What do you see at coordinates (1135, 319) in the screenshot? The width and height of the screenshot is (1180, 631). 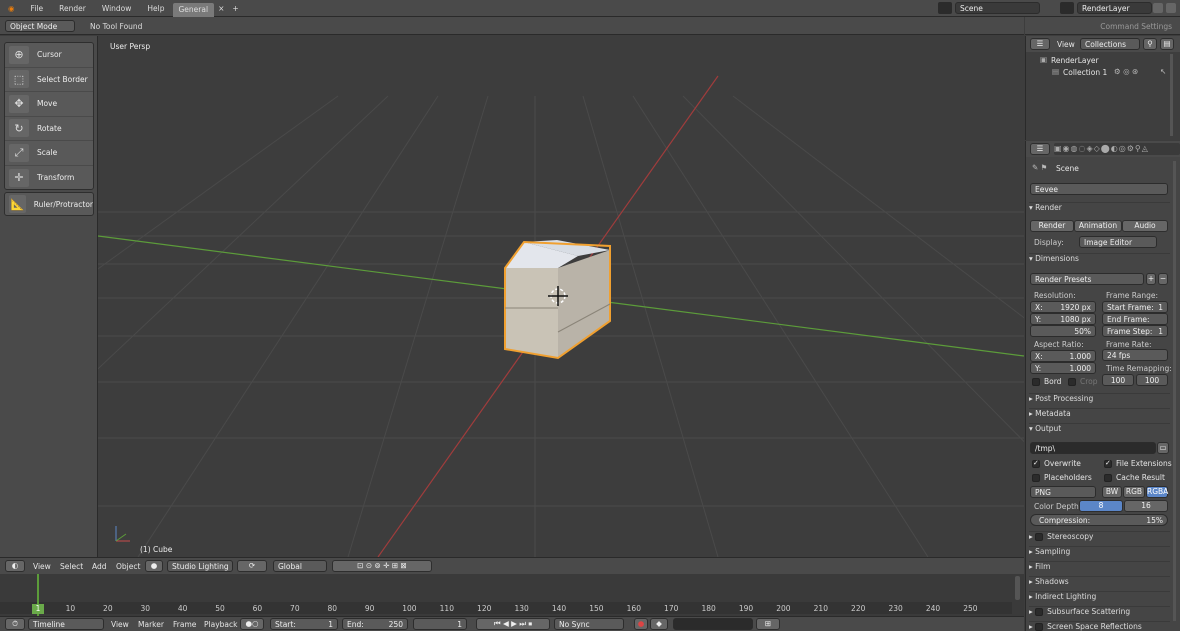 I see `end-frame-prop: End Frame:250` at bounding box center [1135, 319].